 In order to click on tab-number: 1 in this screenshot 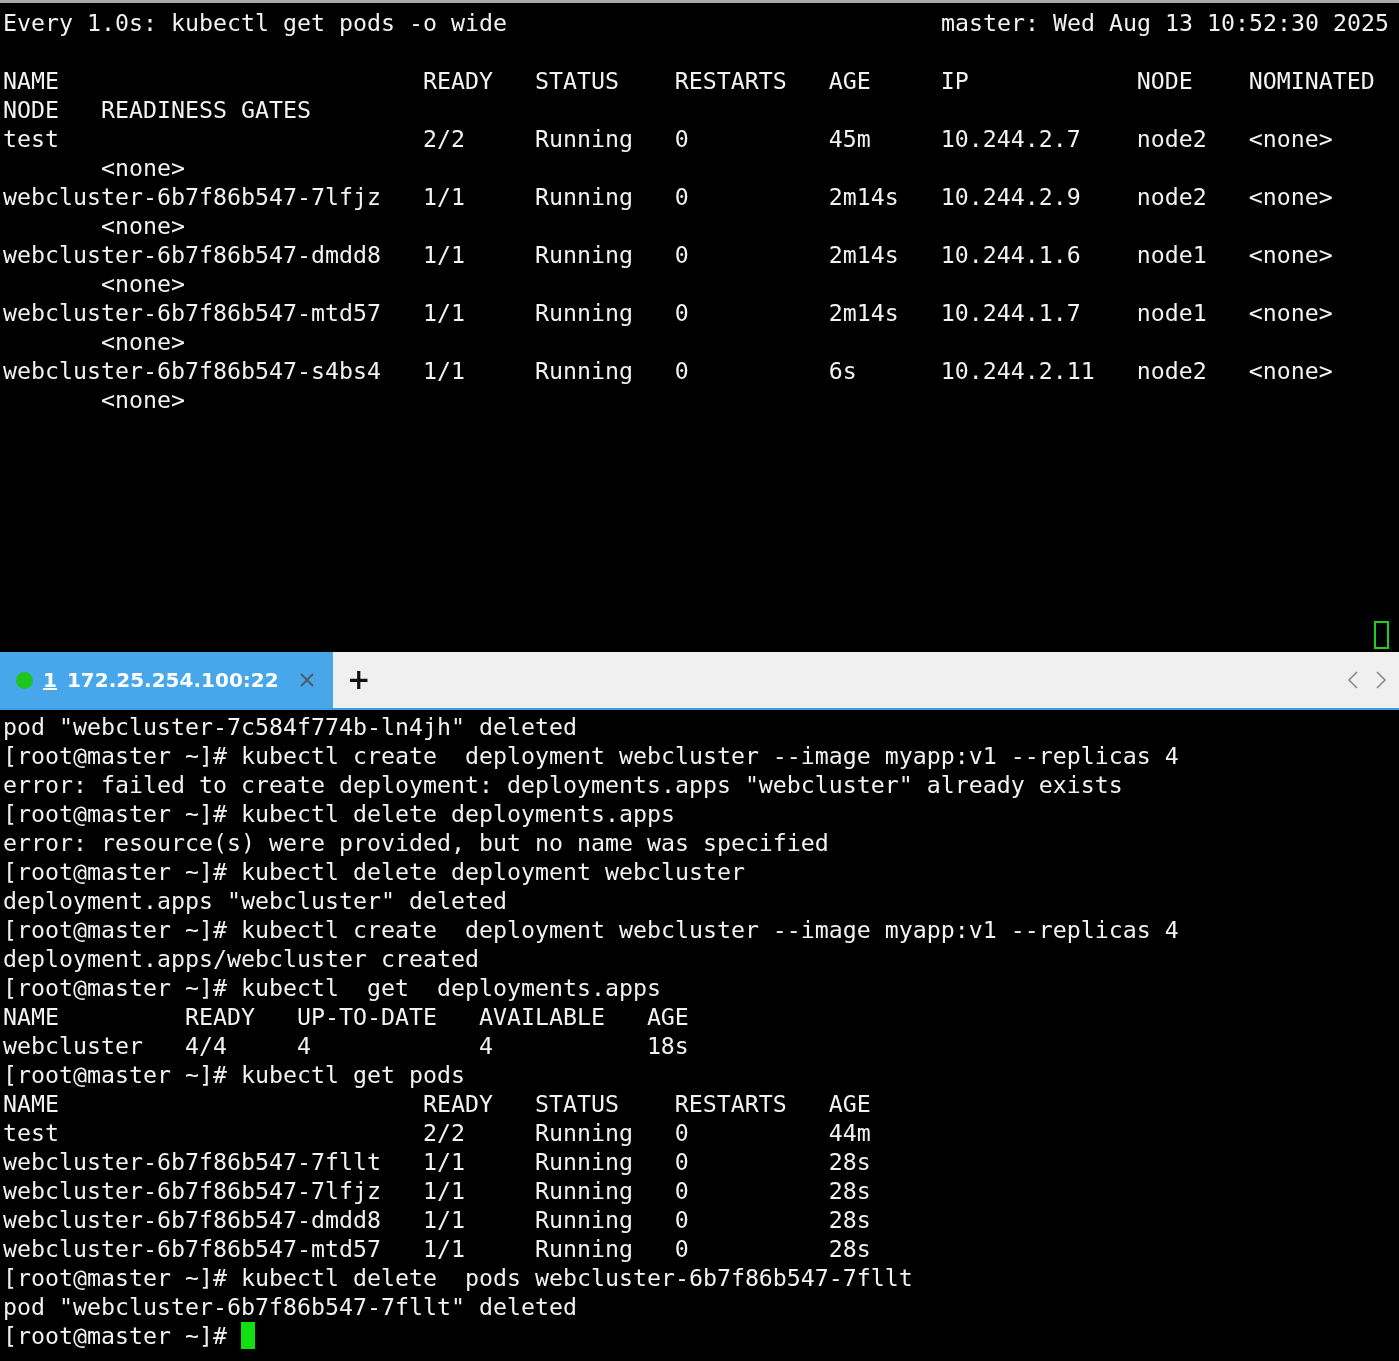, I will do `click(50, 680)`.